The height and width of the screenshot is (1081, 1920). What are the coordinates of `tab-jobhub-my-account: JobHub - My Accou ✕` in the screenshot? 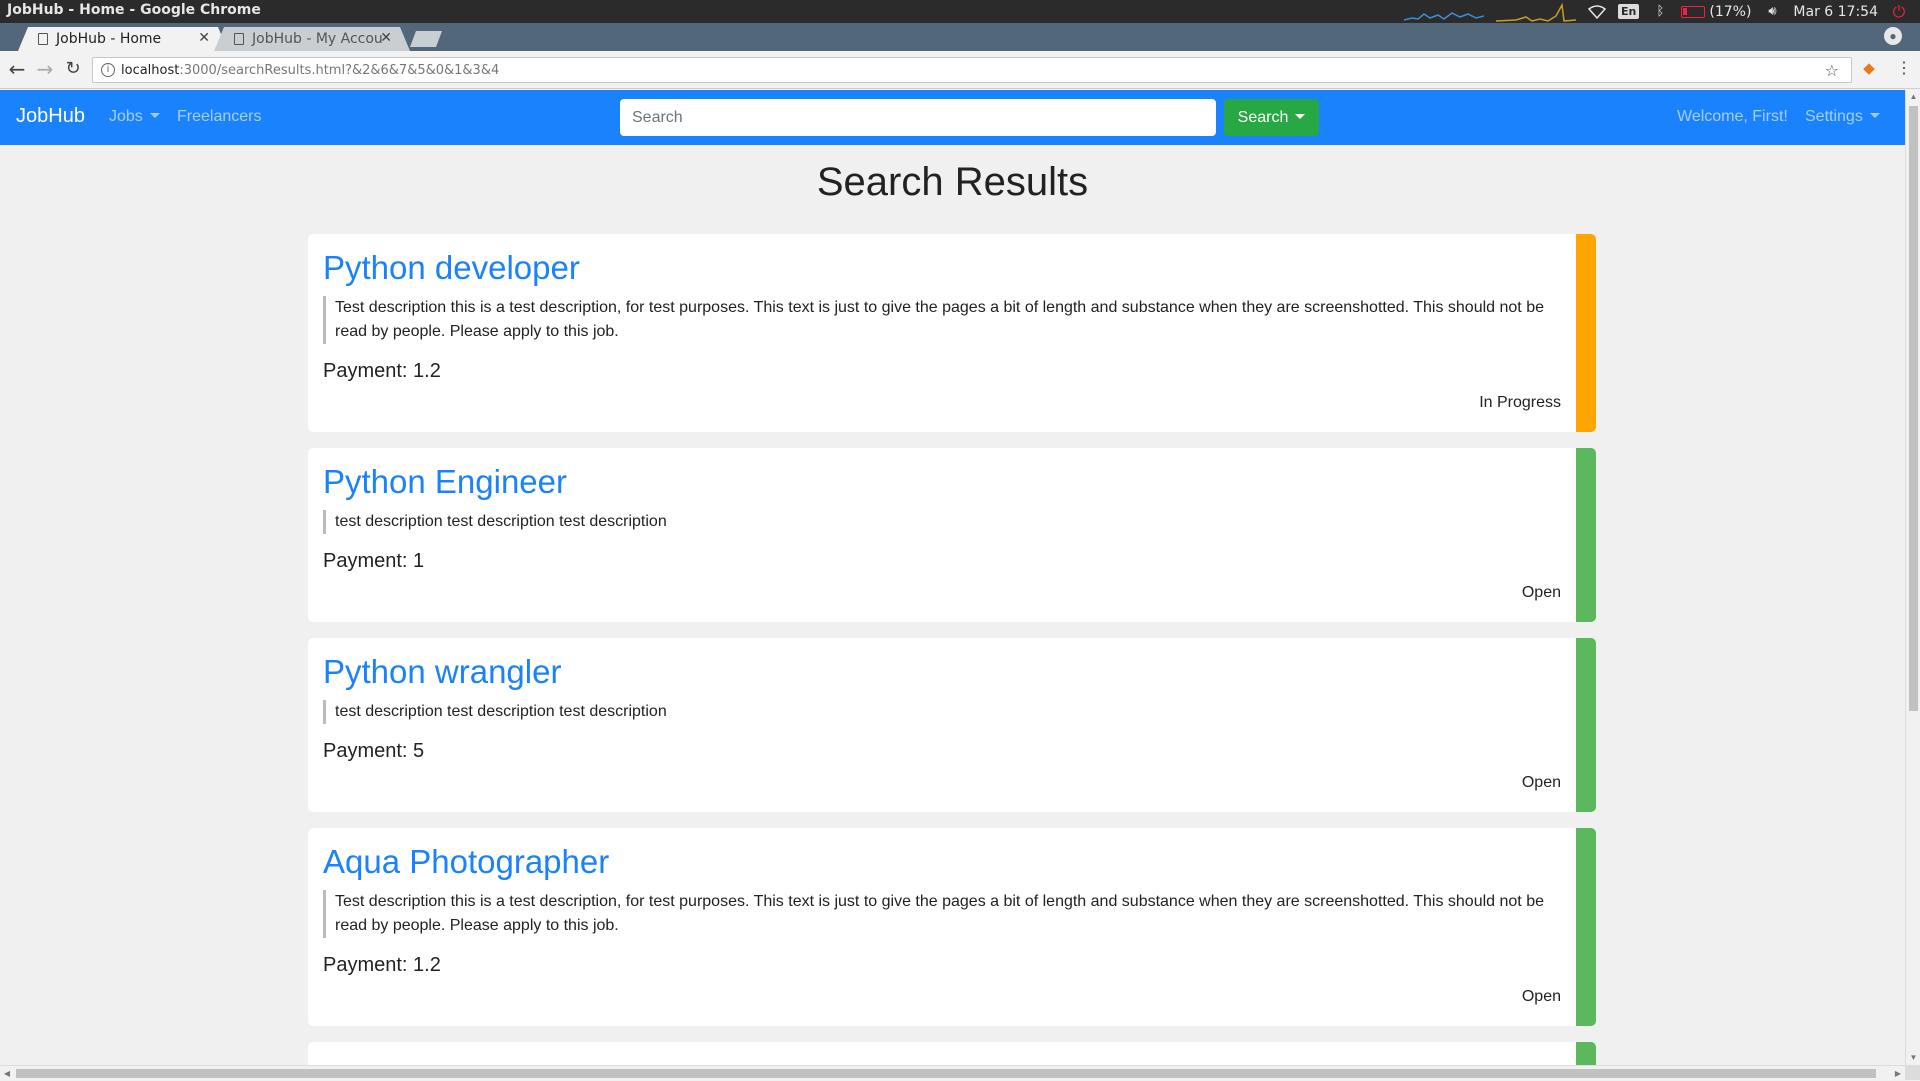 It's located at (312, 39).